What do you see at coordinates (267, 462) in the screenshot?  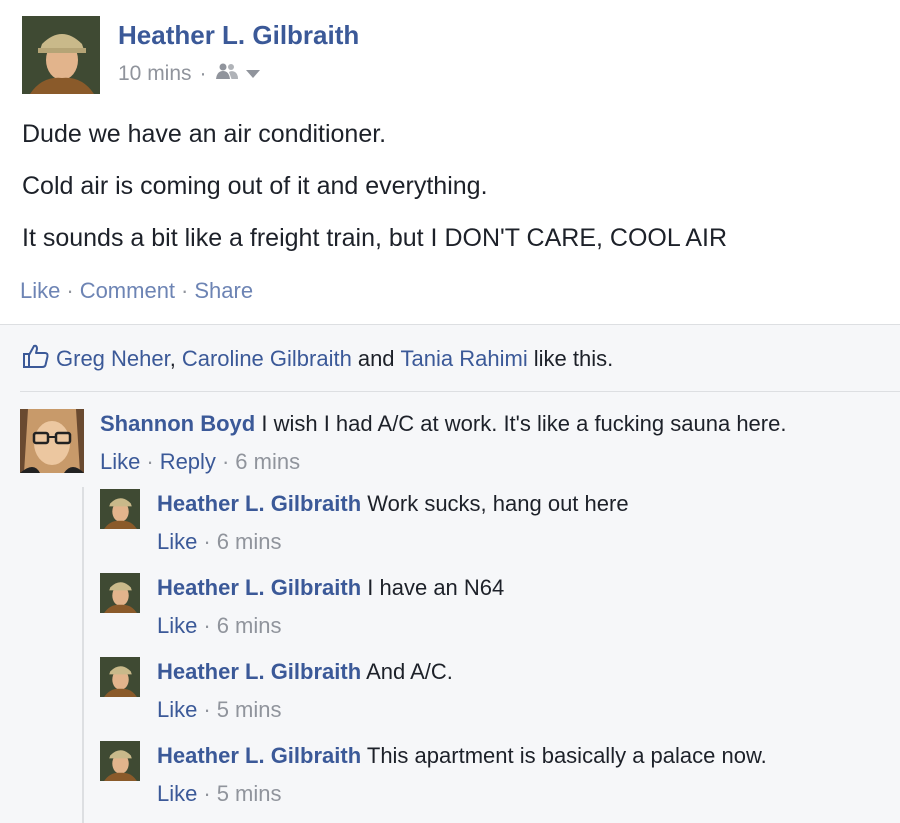 I see `comment-timestamp: 6 mins` at bounding box center [267, 462].